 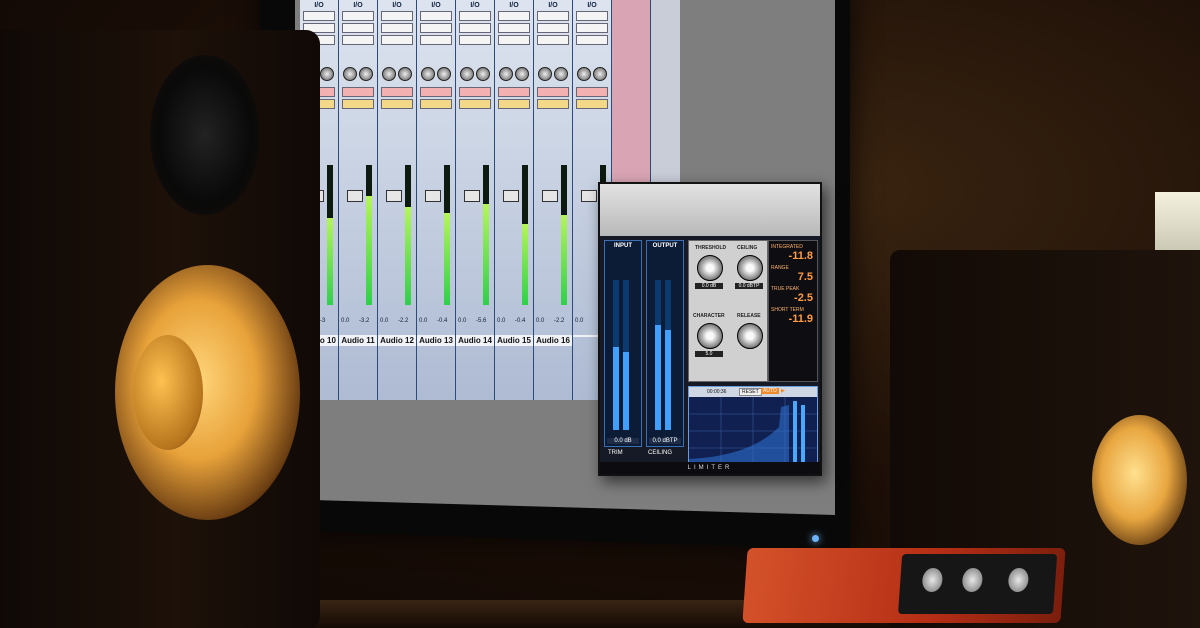 I want to click on ceiling-knob, so click(x=750, y=268).